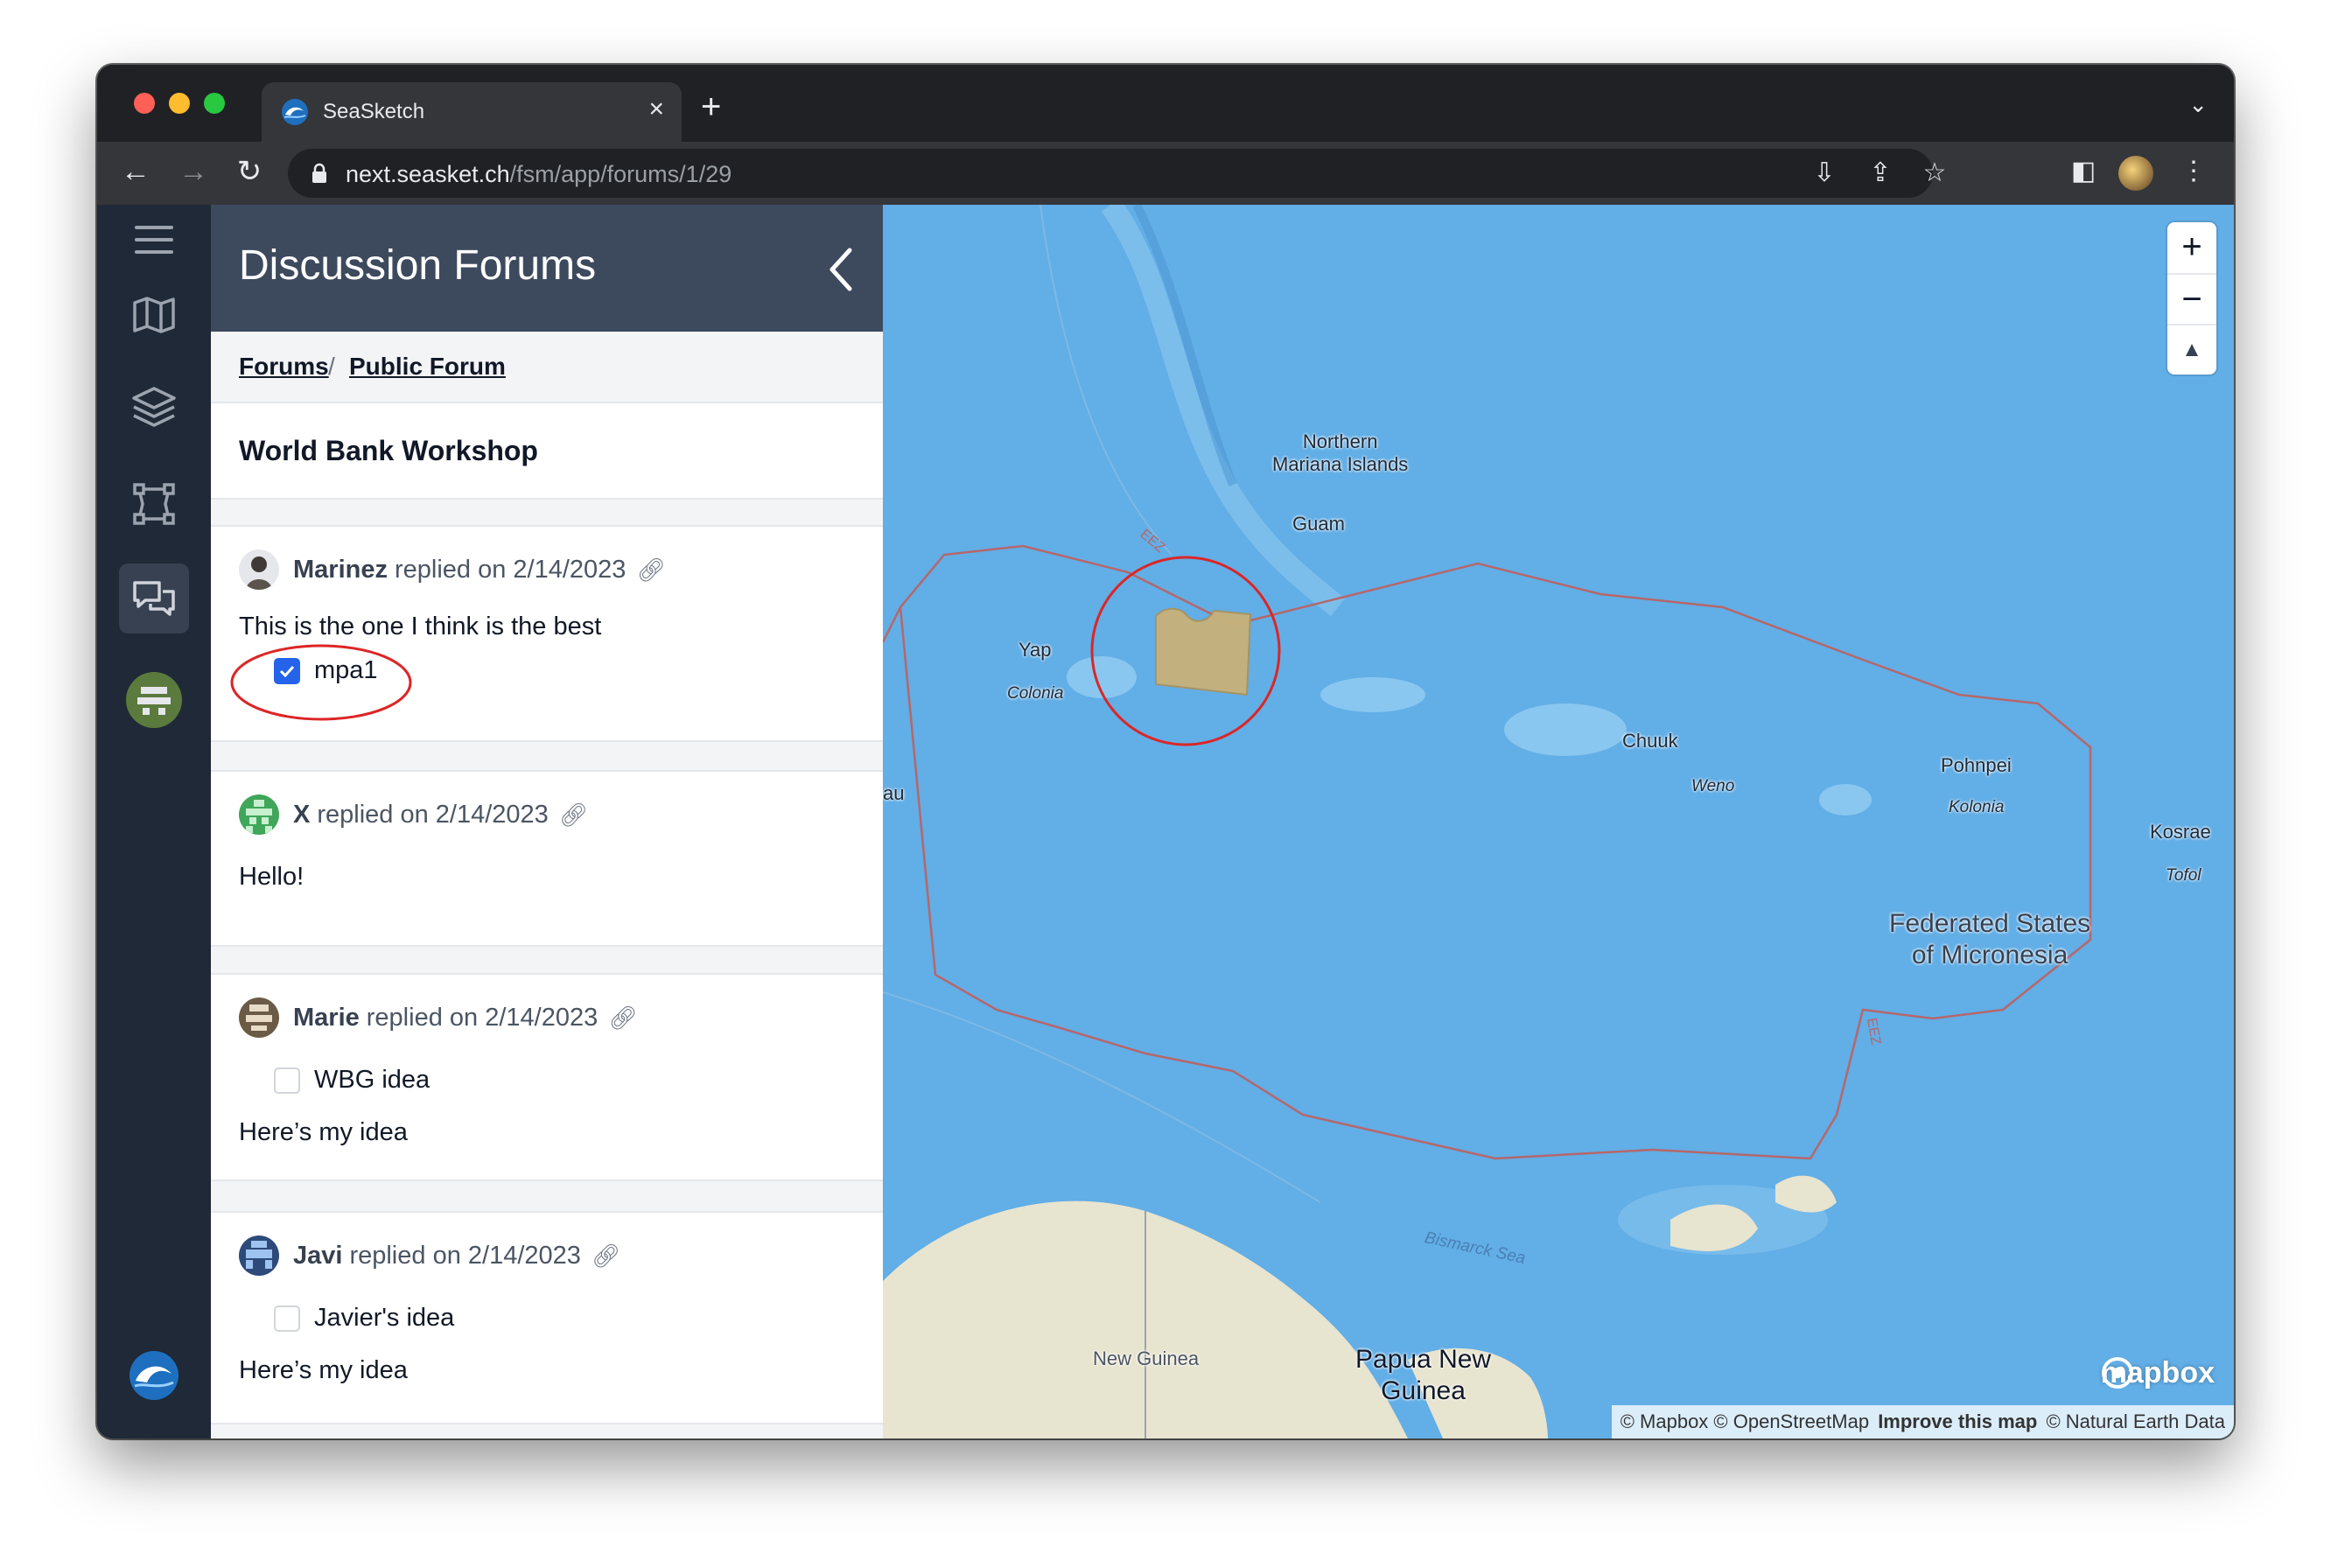 Image resolution: width=2331 pixels, height=1568 pixels. What do you see at coordinates (319, 173) in the screenshot?
I see `lock-icon` at bounding box center [319, 173].